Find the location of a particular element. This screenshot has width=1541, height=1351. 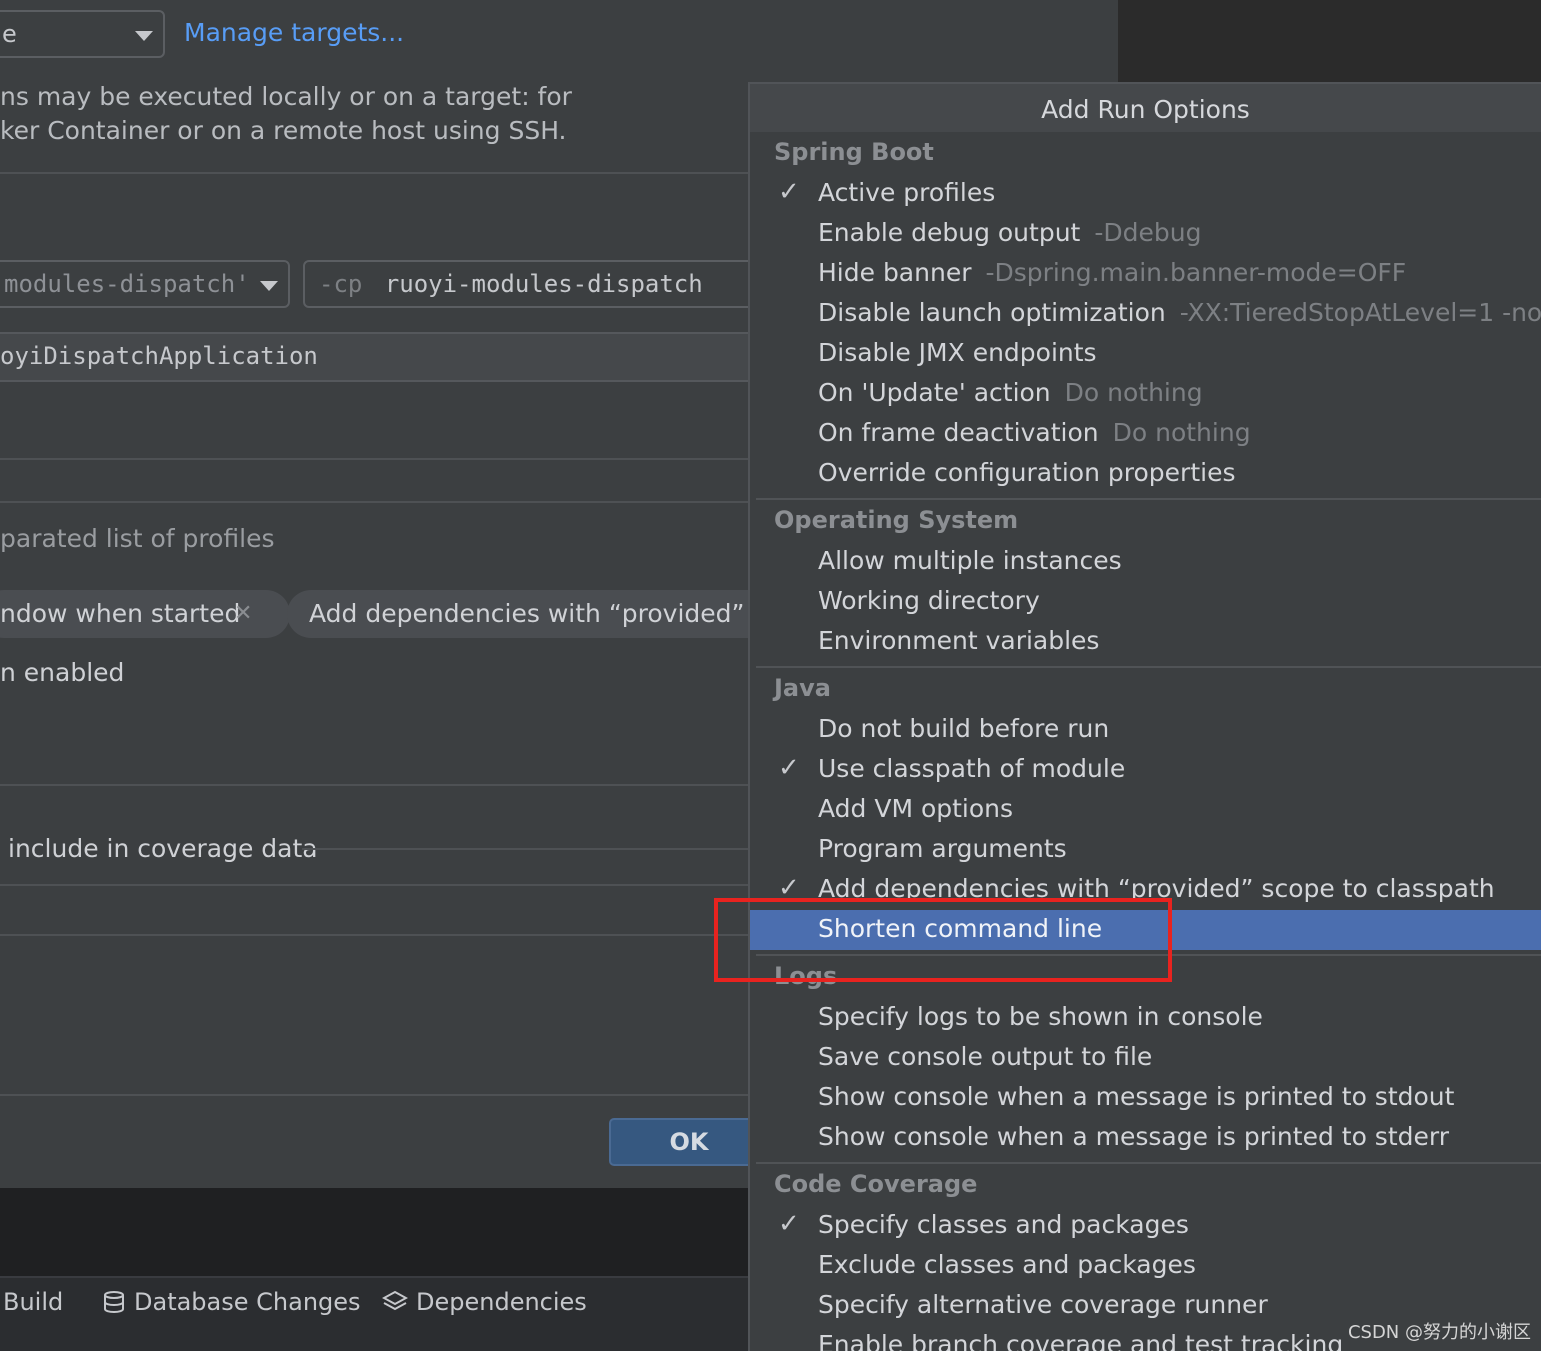

annotation-highlight-box is located at coordinates (943, 940).